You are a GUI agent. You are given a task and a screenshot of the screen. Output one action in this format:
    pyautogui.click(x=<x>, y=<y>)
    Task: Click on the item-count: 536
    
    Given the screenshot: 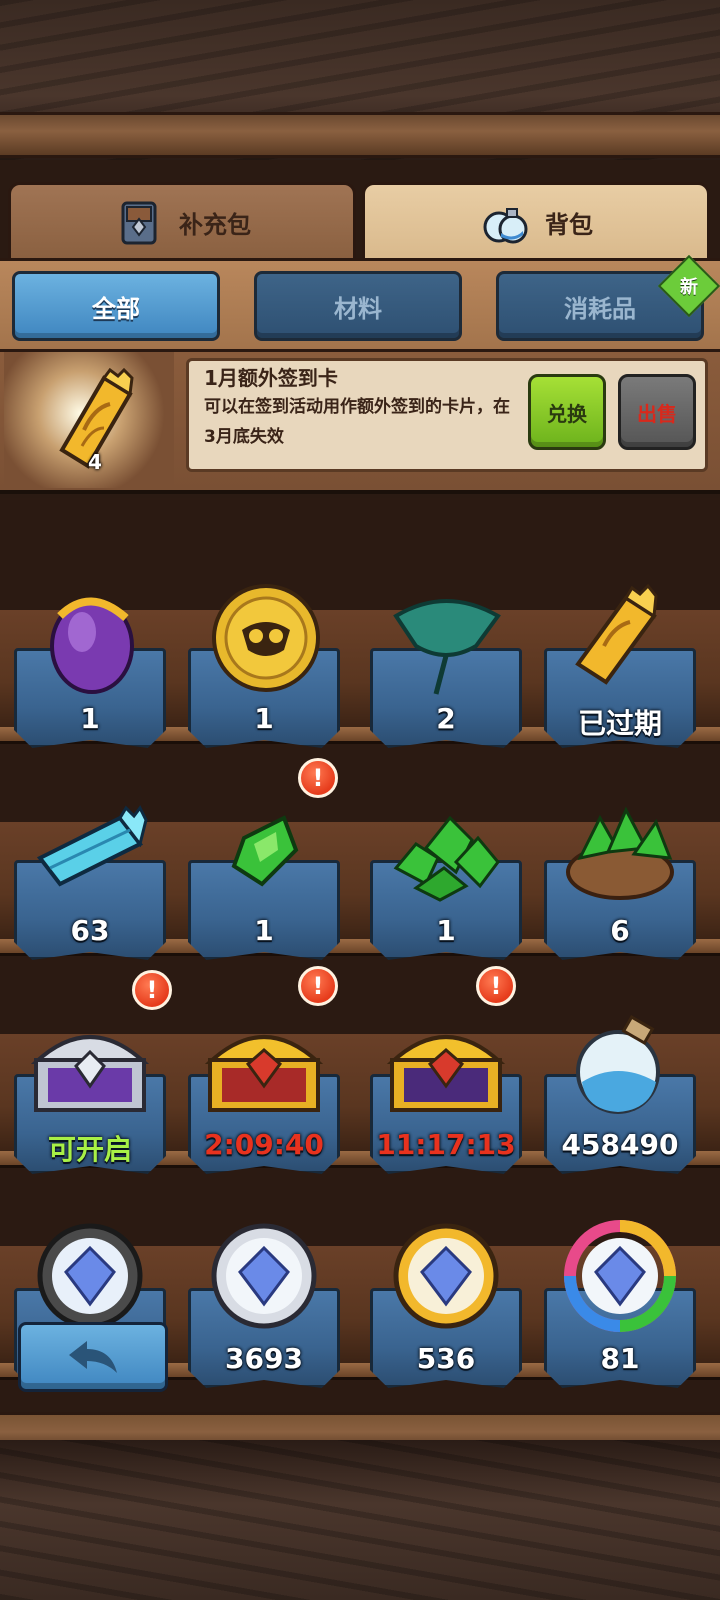 What is the action you would take?
    pyautogui.click(x=446, y=1358)
    